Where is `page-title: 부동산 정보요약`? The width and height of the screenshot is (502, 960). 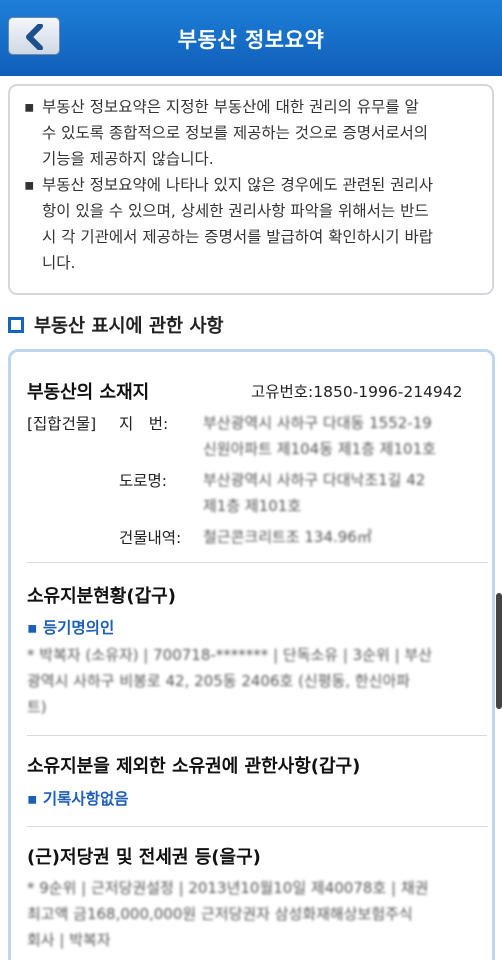
page-title: 부동산 정보요약 is located at coordinates (251, 40).